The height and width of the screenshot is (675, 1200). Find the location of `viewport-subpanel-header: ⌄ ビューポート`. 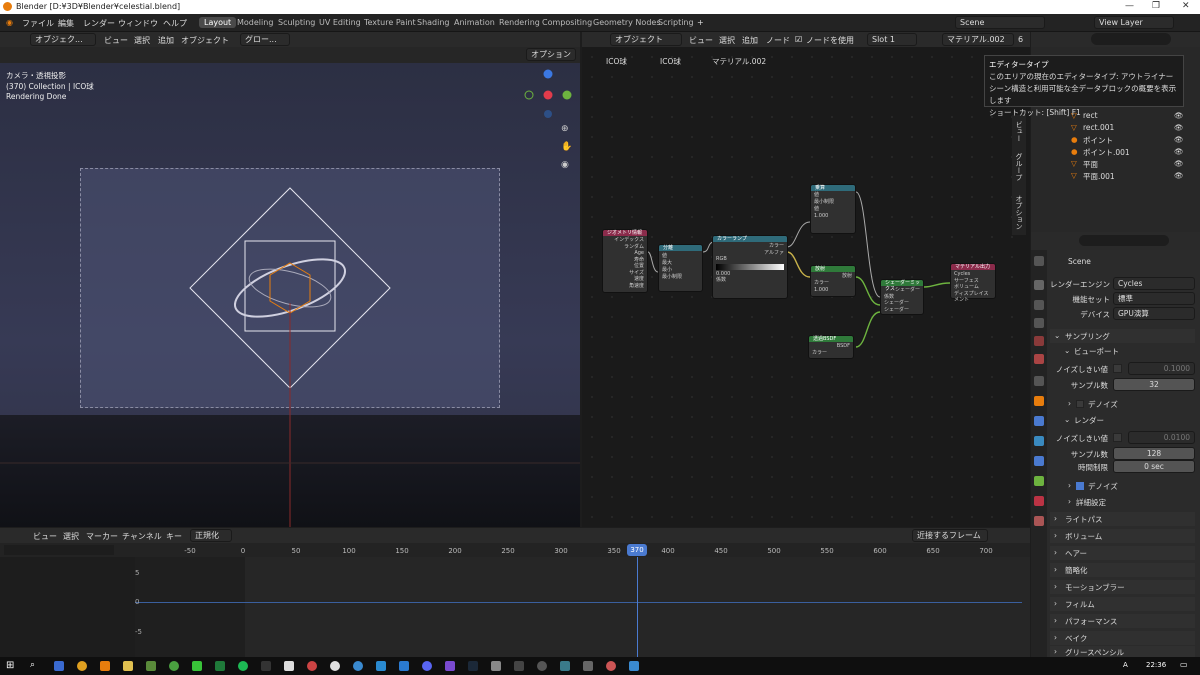

viewport-subpanel-header: ⌄ ビューポート is located at coordinates (1122, 351).